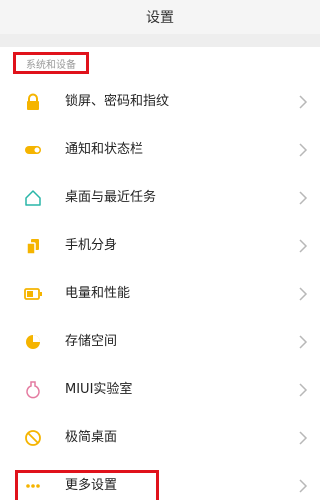 The width and height of the screenshot is (320, 500). Describe the element at coordinates (104, 149) in the screenshot. I see `settings-item-label: 通知和状态栏` at that location.